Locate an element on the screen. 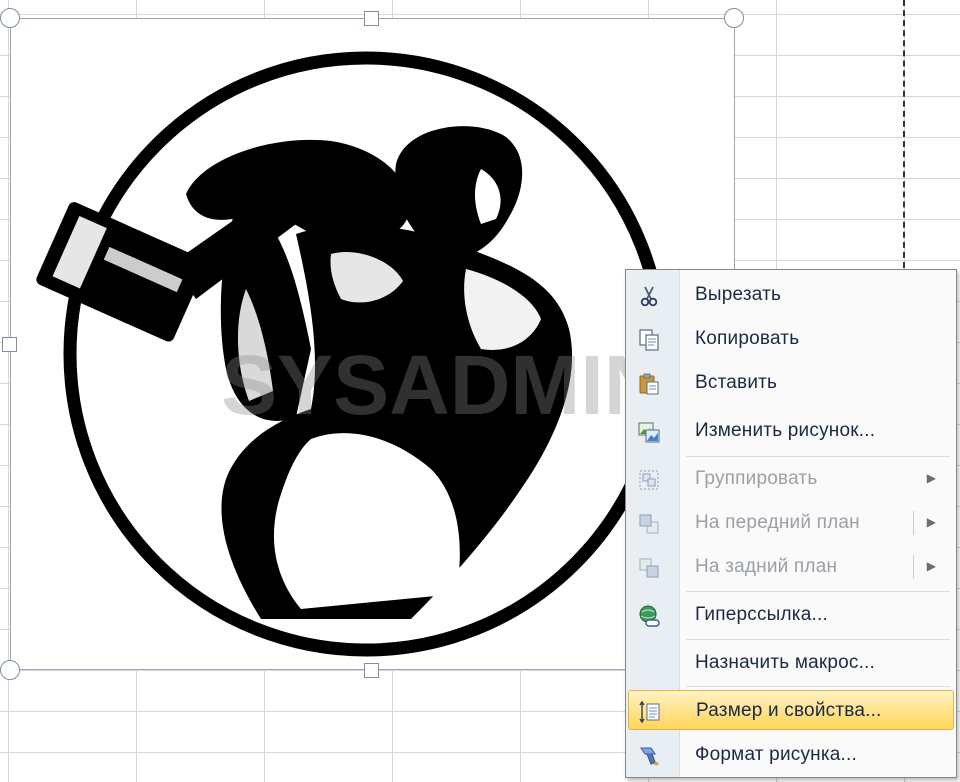 The width and height of the screenshot is (960, 782). resize-handle-bottom is located at coordinates (371, 670).